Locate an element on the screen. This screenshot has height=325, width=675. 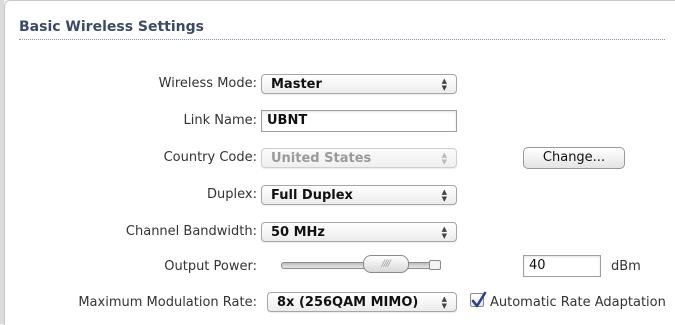
link-name-input: UBNT is located at coordinates (359, 121).